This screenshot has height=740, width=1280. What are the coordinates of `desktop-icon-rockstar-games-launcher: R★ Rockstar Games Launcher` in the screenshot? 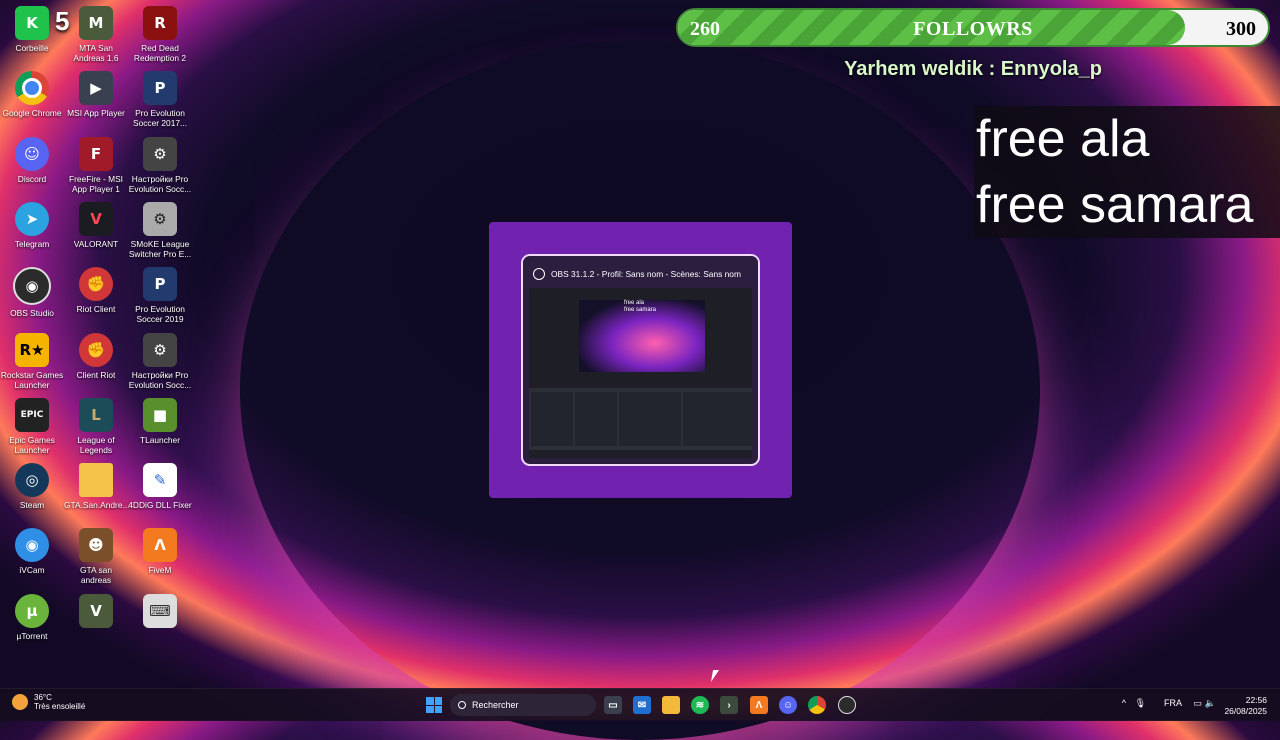 It's located at (32, 361).